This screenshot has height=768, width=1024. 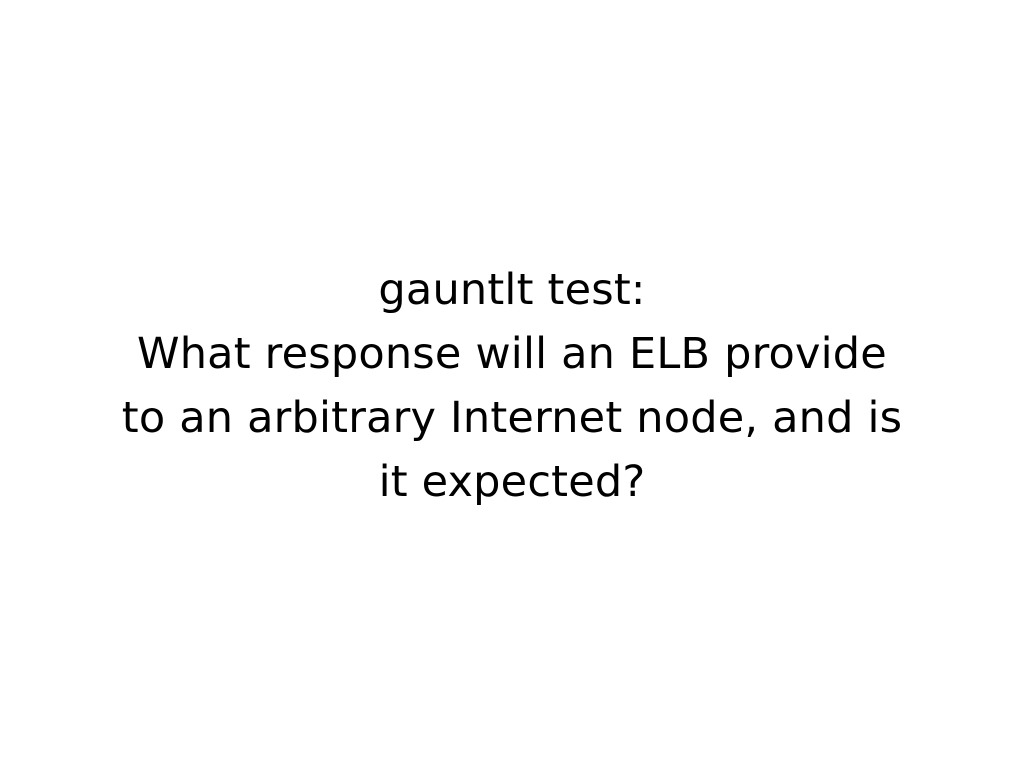 What do you see at coordinates (512, 482) in the screenshot?
I see `slide-question-line-3: it expected?` at bounding box center [512, 482].